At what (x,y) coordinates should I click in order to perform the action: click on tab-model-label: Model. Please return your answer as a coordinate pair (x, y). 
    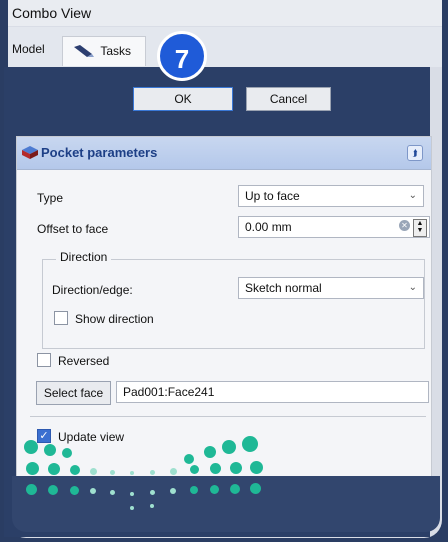
    Looking at the image, I should click on (28, 49).